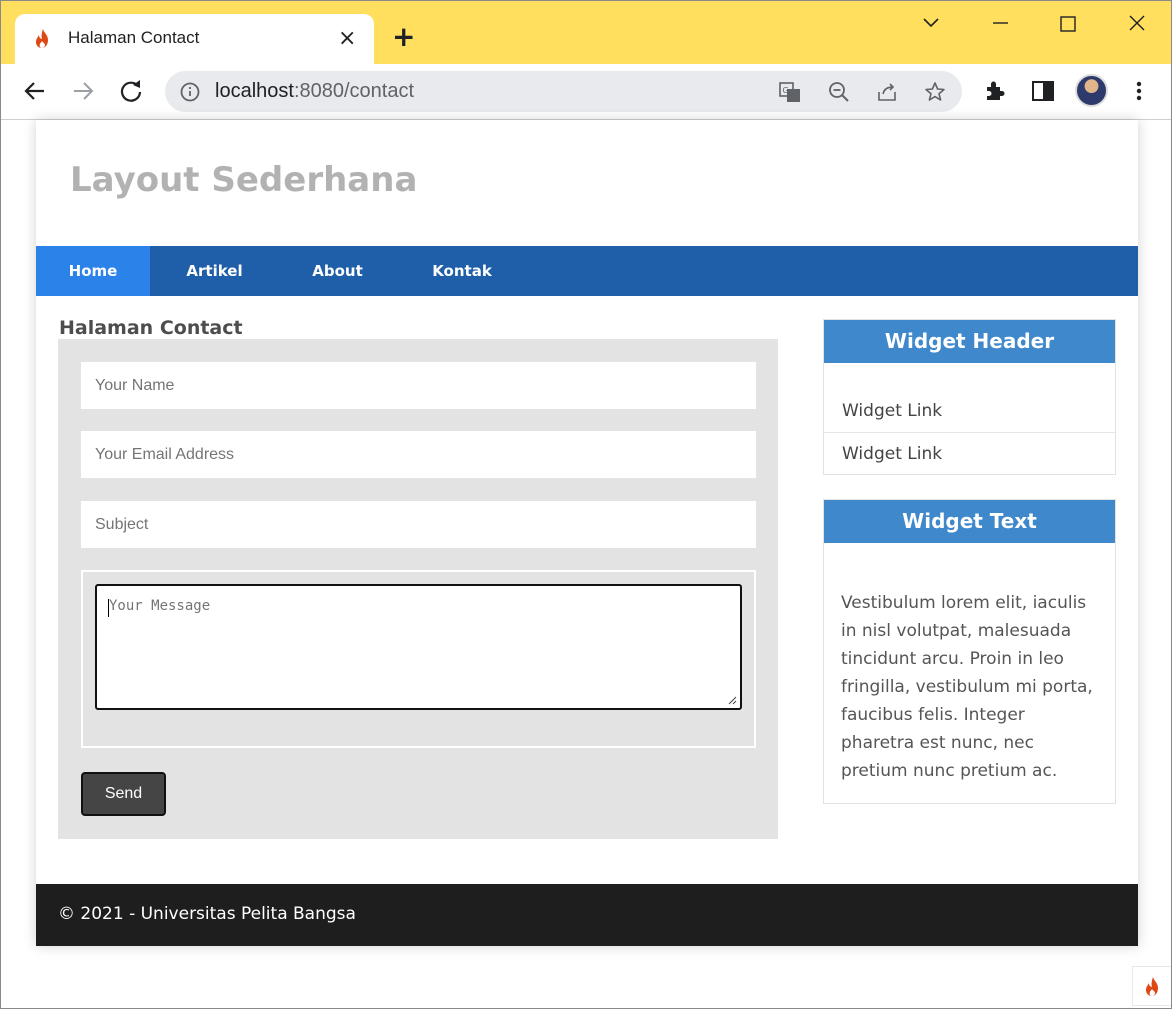 The height and width of the screenshot is (1009, 1172). What do you see at coordinates (418, 454) in the screenshot?
I see `email-input: Your Email Address` at bounding box center [418, 454].